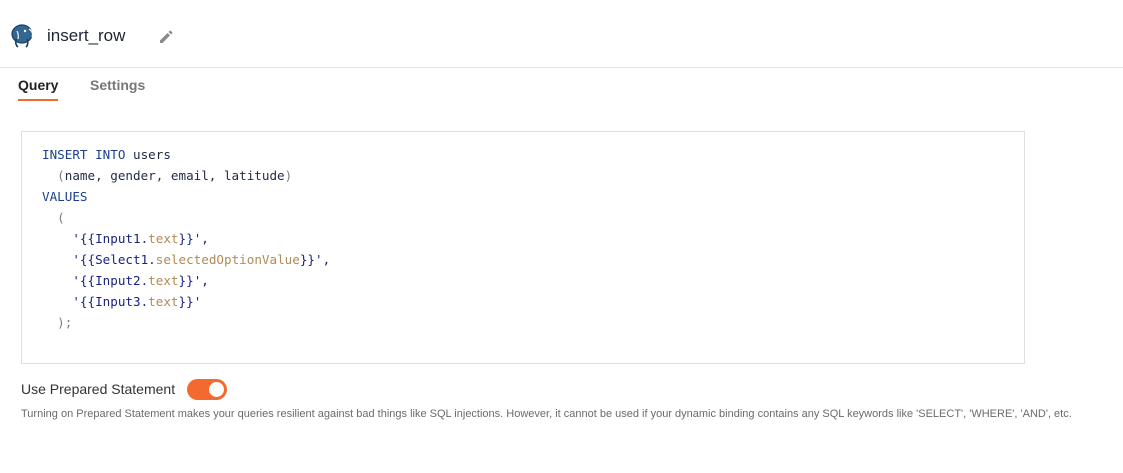 Image resolution: width=1123 pixels, height=473 pixels. Describe the element at coordinates (148, 154) in the screenshot. I see `code-token: users` at that location.